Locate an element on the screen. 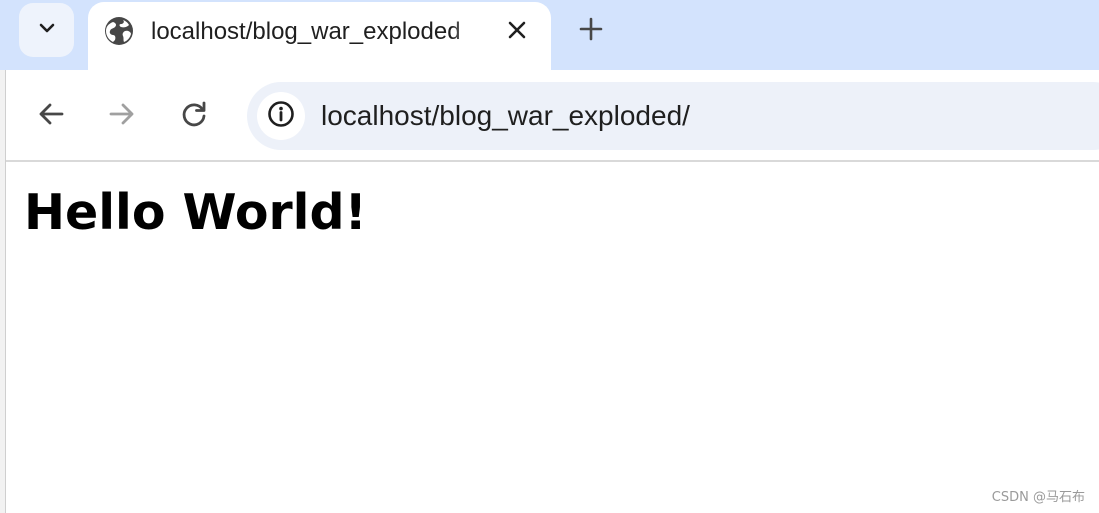 The image size is (1099, 513). tab-close-button is located at coordinates (517, 32).